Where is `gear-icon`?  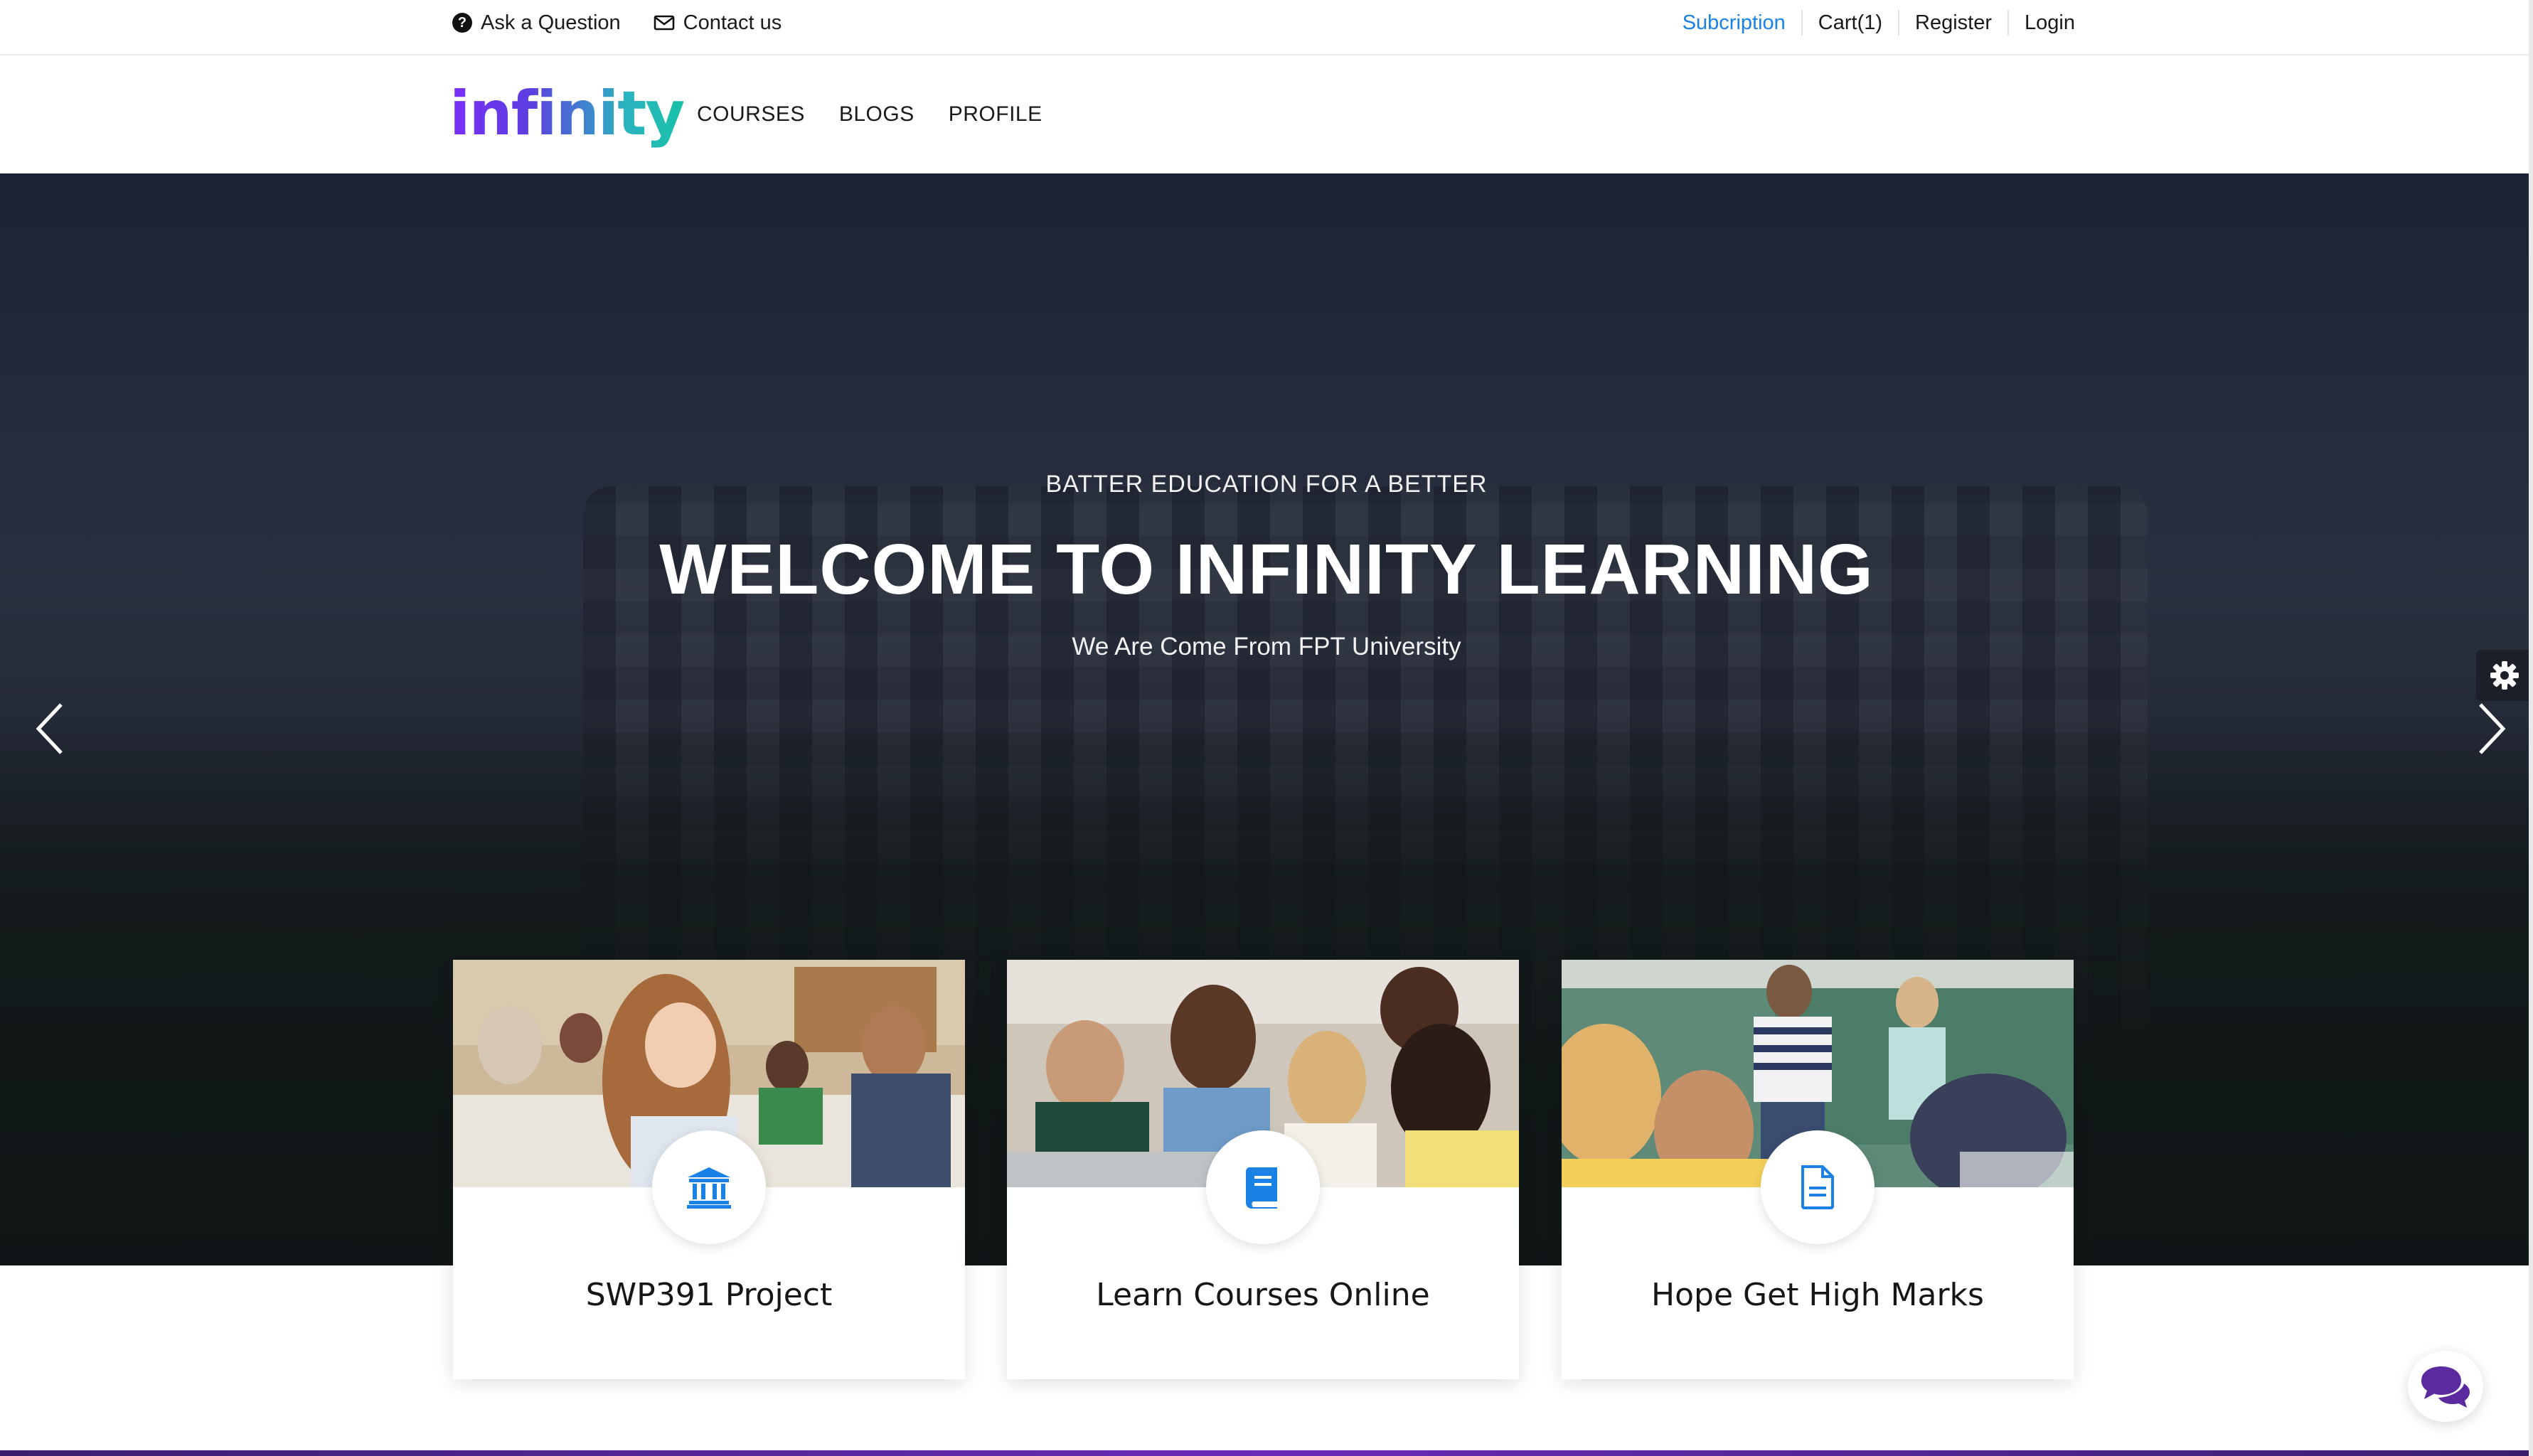 gear-icon is located at coordinates (2504, 675).